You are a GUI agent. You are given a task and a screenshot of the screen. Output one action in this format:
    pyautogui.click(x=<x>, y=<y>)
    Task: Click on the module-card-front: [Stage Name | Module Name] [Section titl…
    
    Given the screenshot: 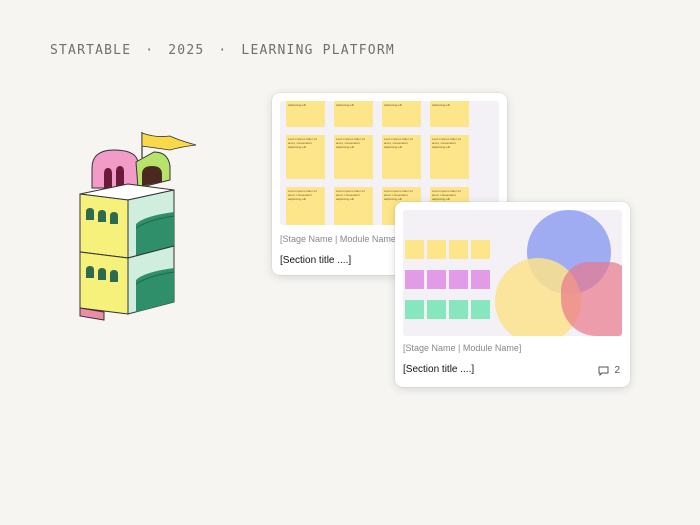 What is the action you would take?
    pyautogui.click(x=512, y=294)
    